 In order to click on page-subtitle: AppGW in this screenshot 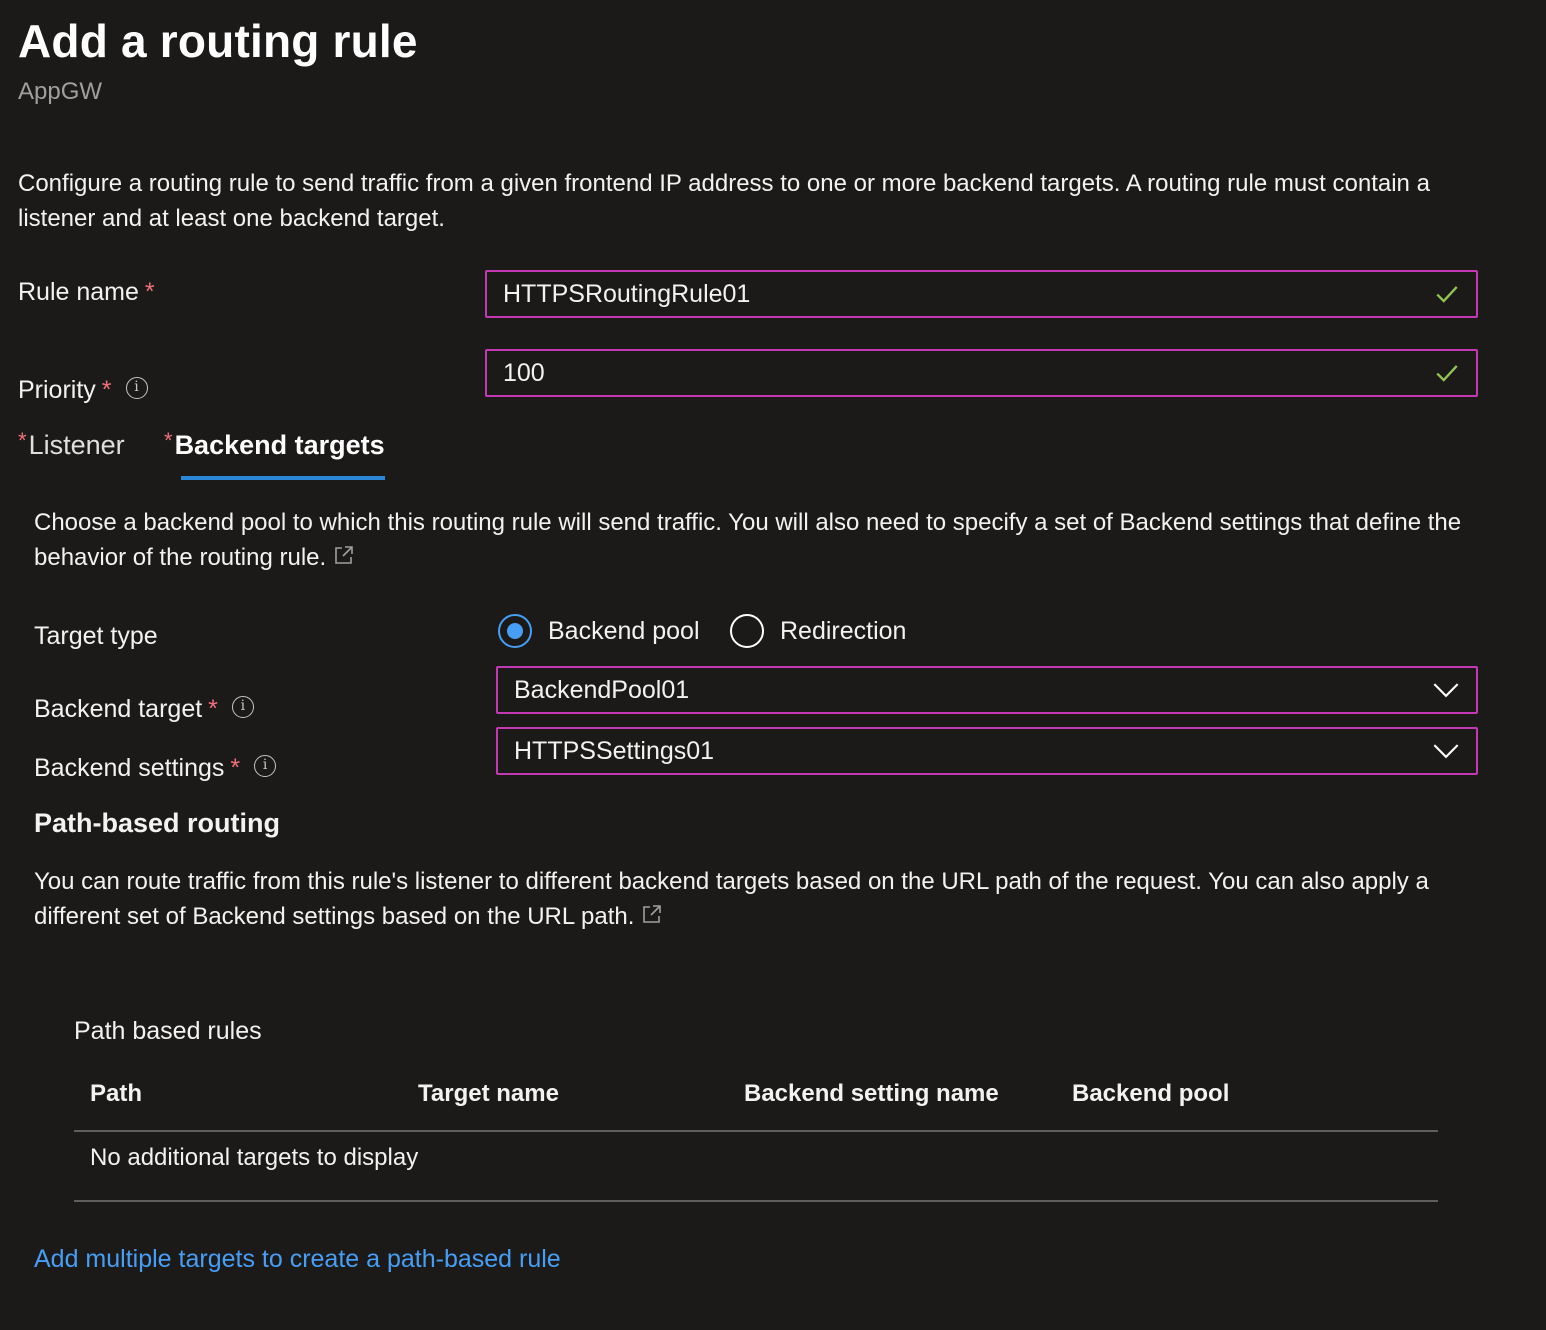, I will do `click(60, 91)`.